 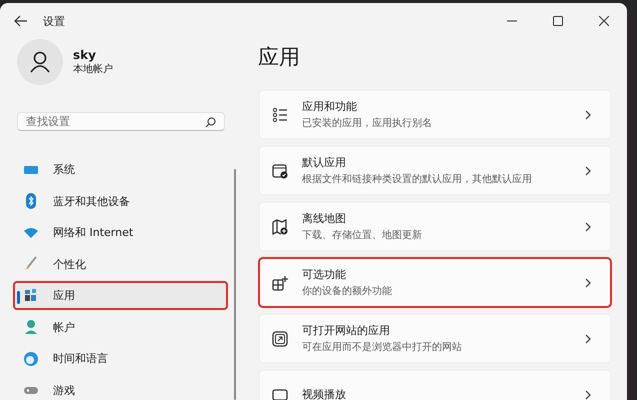 What do you see at coordinates (280, 226) in the screenshot?
I see `map-icon` at bounding box center [280, 226].